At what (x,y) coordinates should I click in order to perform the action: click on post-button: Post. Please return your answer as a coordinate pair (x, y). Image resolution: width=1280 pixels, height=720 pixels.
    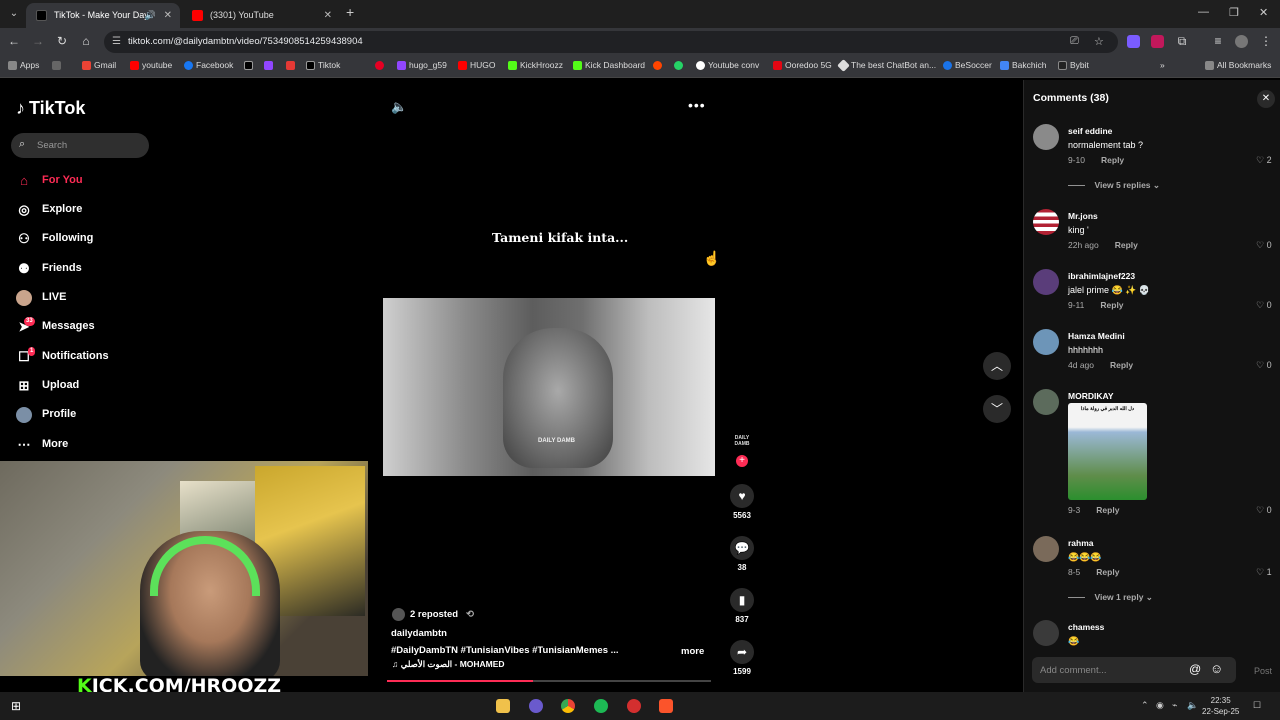
    Looking at the image, I should click on (1263, 671).